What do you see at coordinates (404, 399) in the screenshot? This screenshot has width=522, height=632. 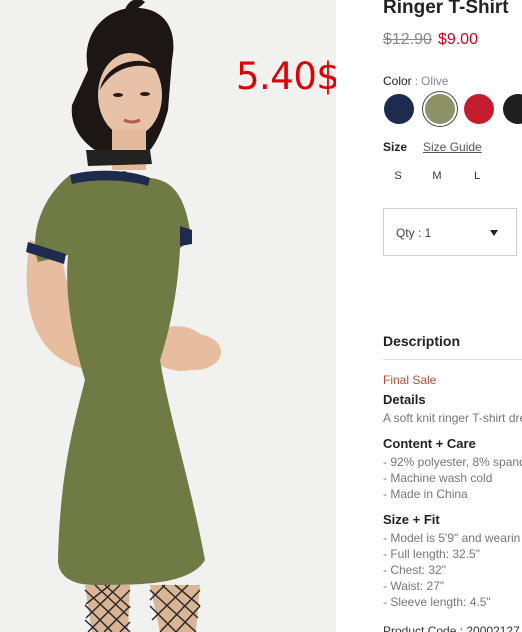 I see `details-heading: Details` at bounding box center [404, 399].